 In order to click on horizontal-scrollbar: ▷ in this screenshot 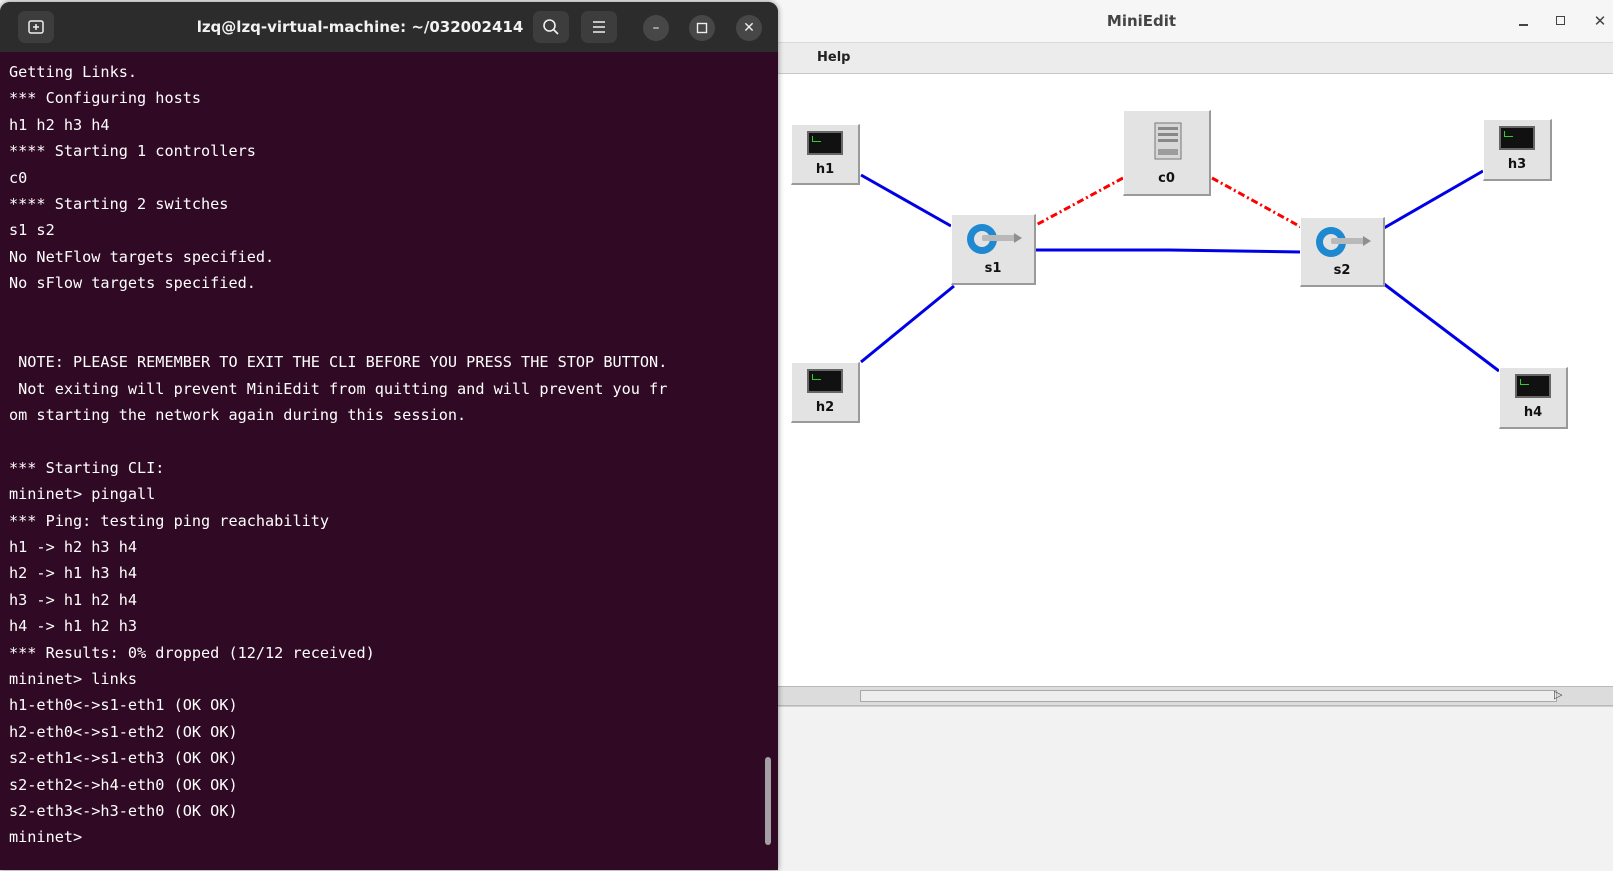, I will do `click(1191, 696)`.